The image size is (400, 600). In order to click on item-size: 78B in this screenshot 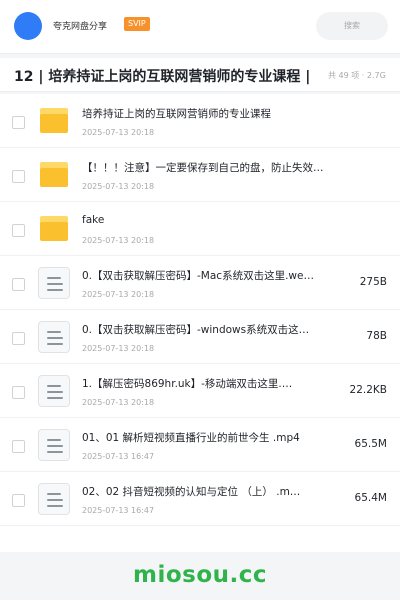, I will do `click(376, 336)`.